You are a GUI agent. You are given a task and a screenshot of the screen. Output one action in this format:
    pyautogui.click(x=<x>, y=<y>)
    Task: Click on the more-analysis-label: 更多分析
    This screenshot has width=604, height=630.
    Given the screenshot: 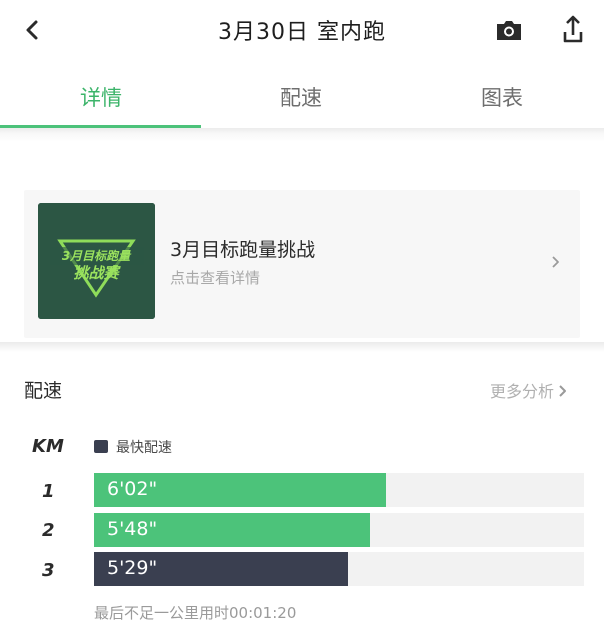 What is the action you would take?
    pyautogui.click(x=522, y=391)
    